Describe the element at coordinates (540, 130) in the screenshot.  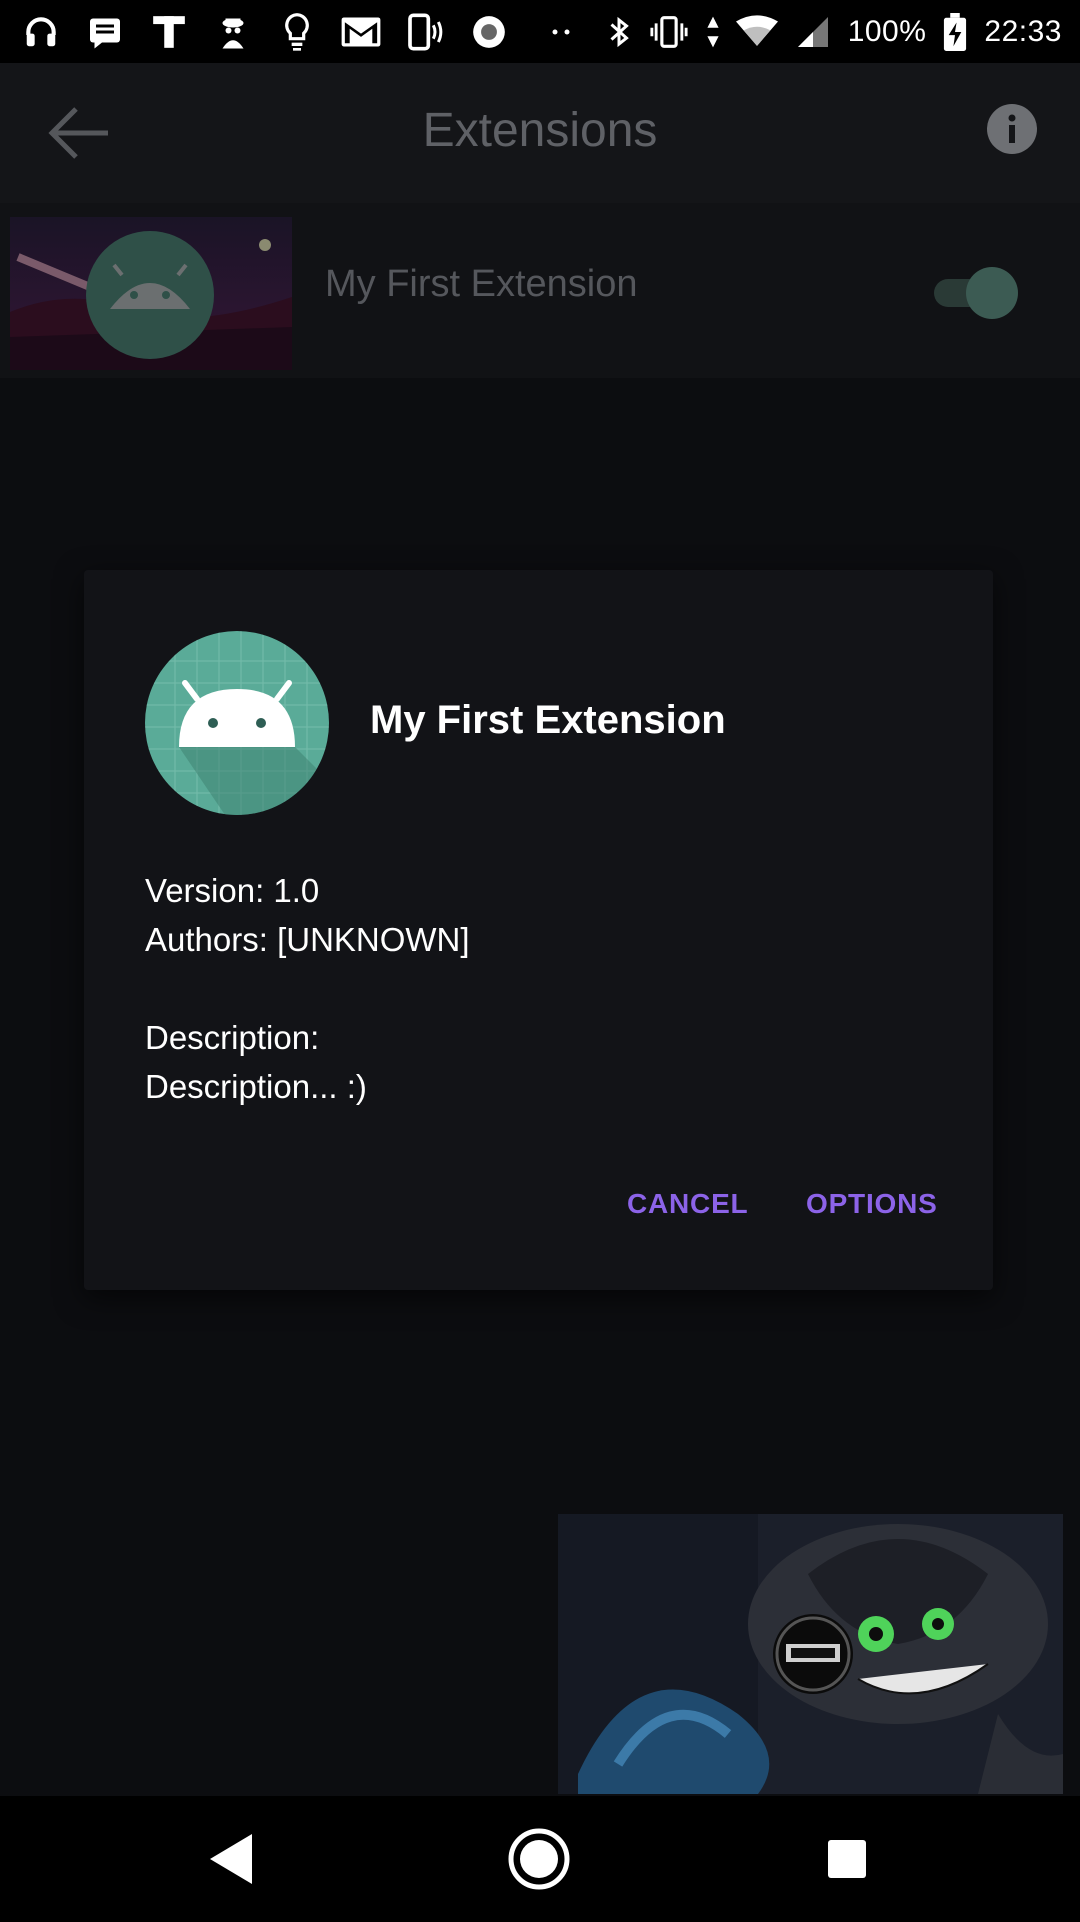
I see `page-title: Extensions` at that location.